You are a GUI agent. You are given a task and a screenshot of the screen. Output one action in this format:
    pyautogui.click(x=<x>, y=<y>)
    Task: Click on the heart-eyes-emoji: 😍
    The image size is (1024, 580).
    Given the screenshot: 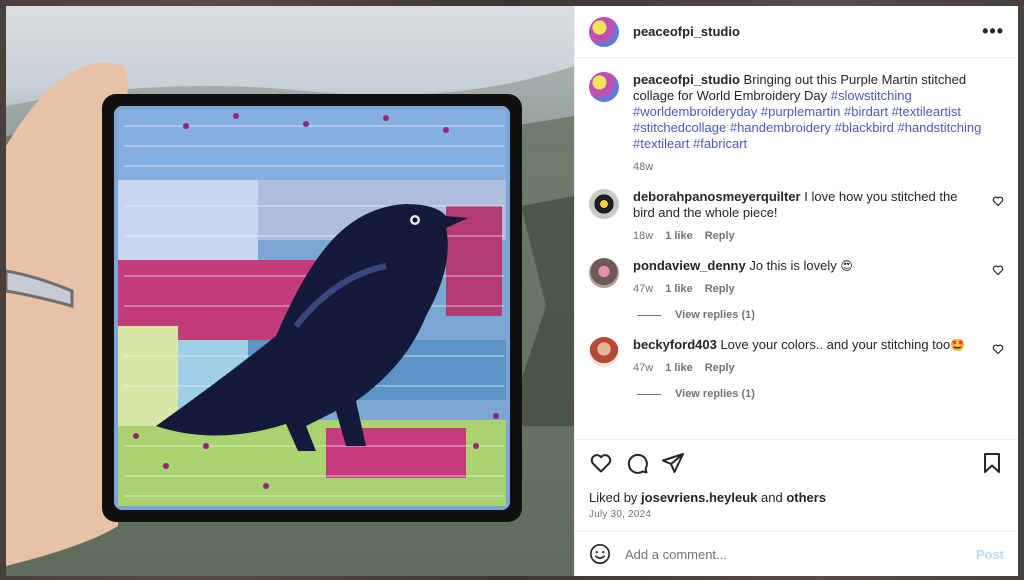 What is the action you would take?
    pyautogui.click(x=846, y=266)
    